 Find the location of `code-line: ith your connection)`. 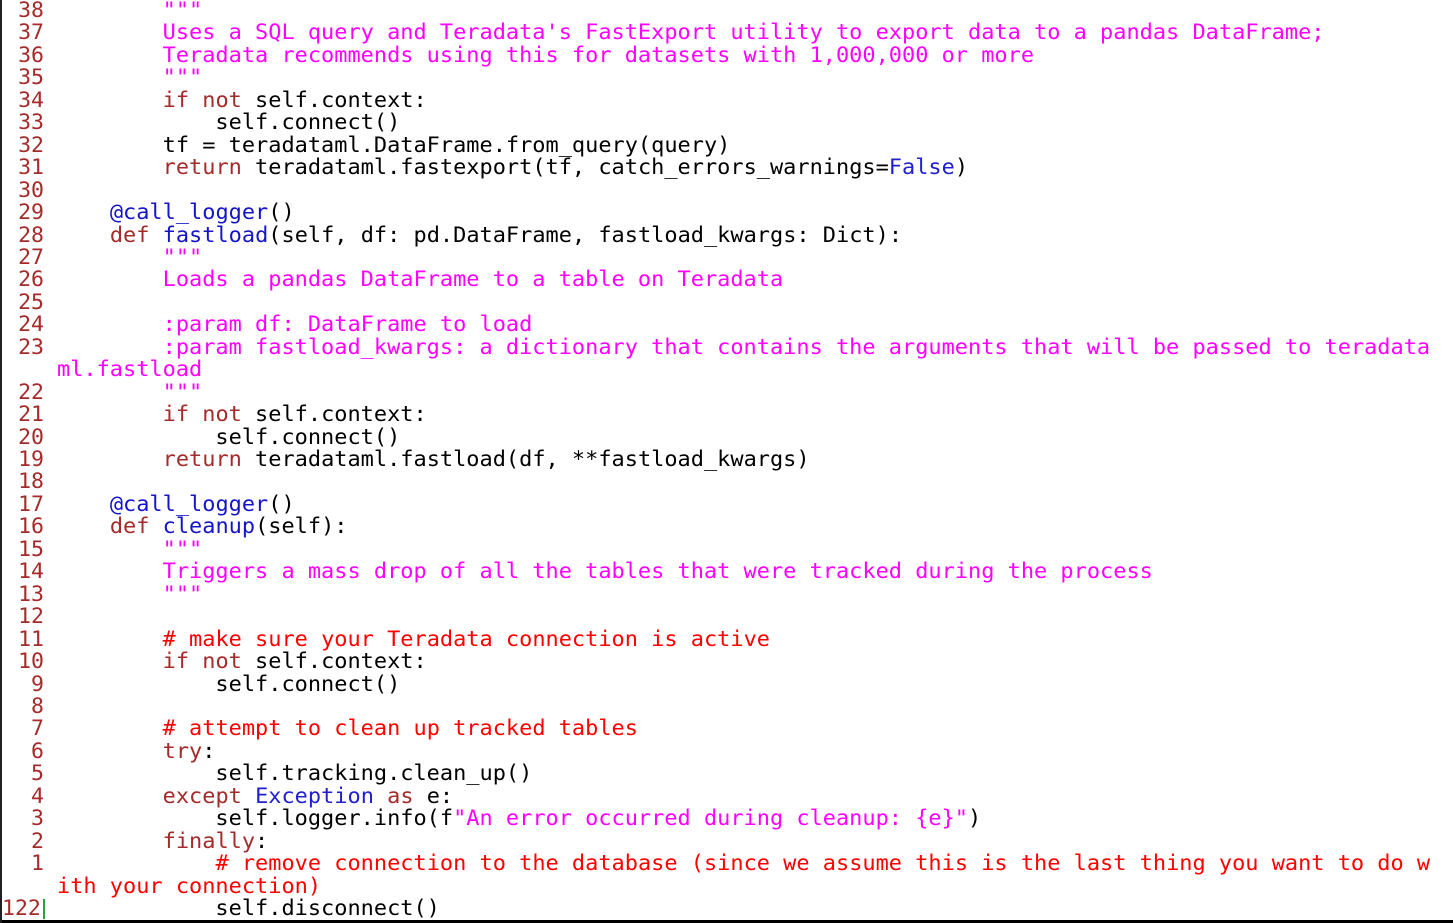

code-line: ith your connection) is located at coordinates (727, 886).